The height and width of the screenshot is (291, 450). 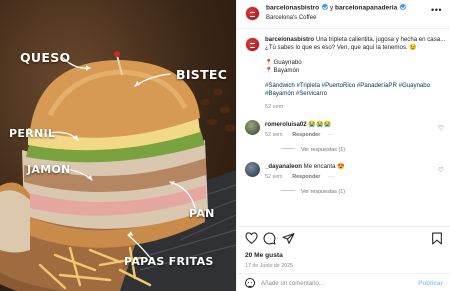 I want to click on comment-text: 😭😭😭, so click(x=320, y=124).